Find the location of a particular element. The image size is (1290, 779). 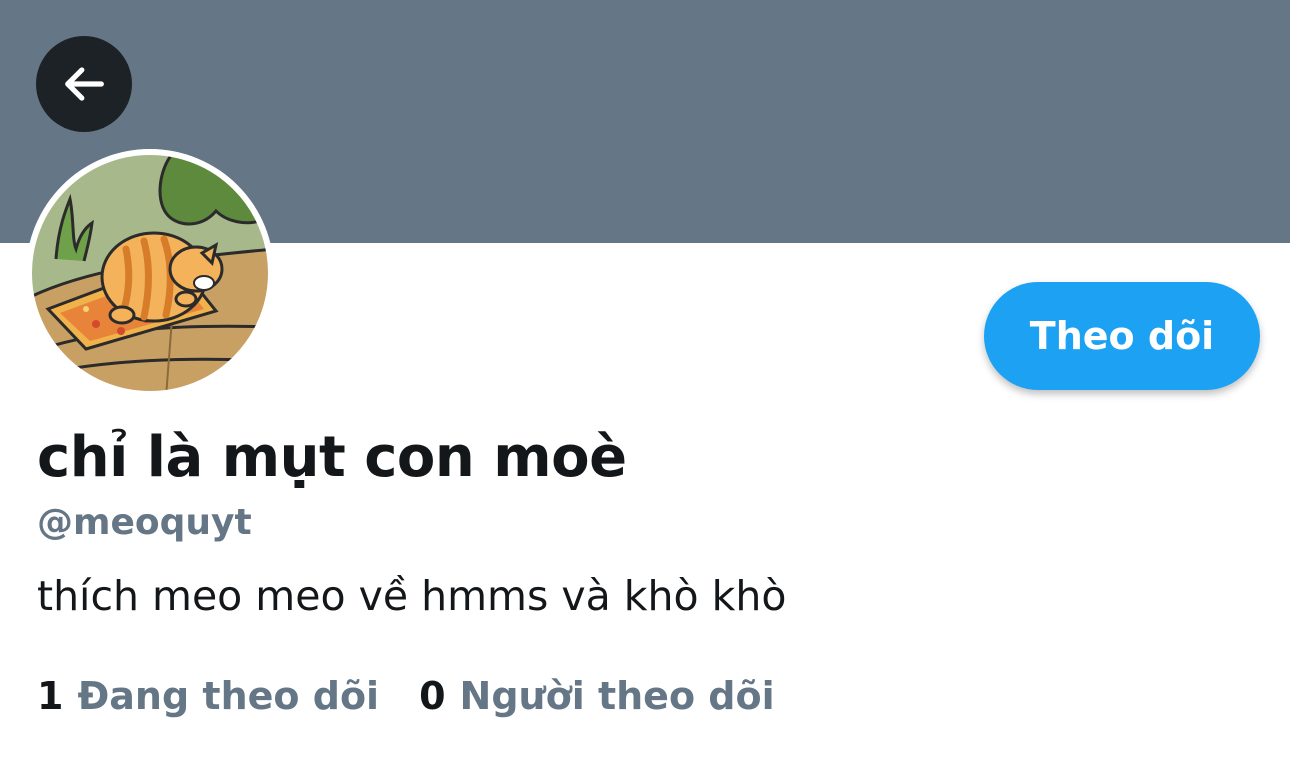

followers-stat: 0 Người theo dõi is located at coordinates (597, 696).